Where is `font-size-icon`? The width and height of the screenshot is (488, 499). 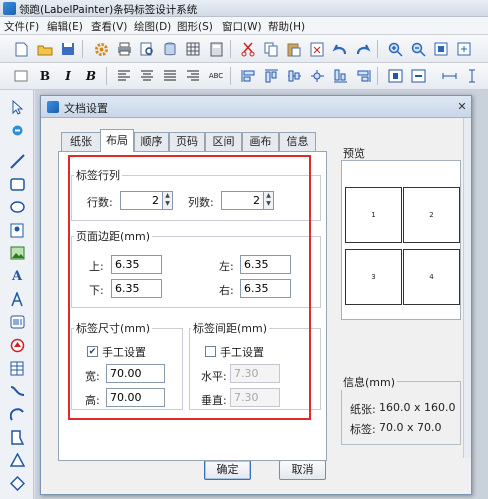
font-size-icon is located at coordinates (21, 76).